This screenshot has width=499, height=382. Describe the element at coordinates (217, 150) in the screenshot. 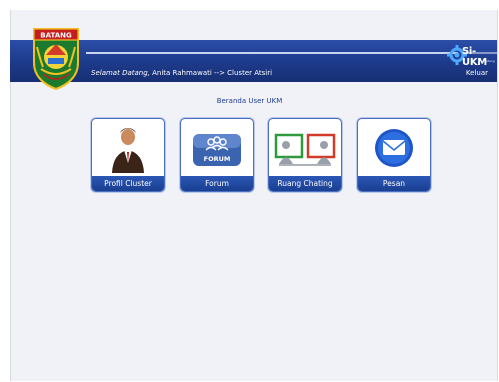

I see `forum-icon: FORUM` at that location.